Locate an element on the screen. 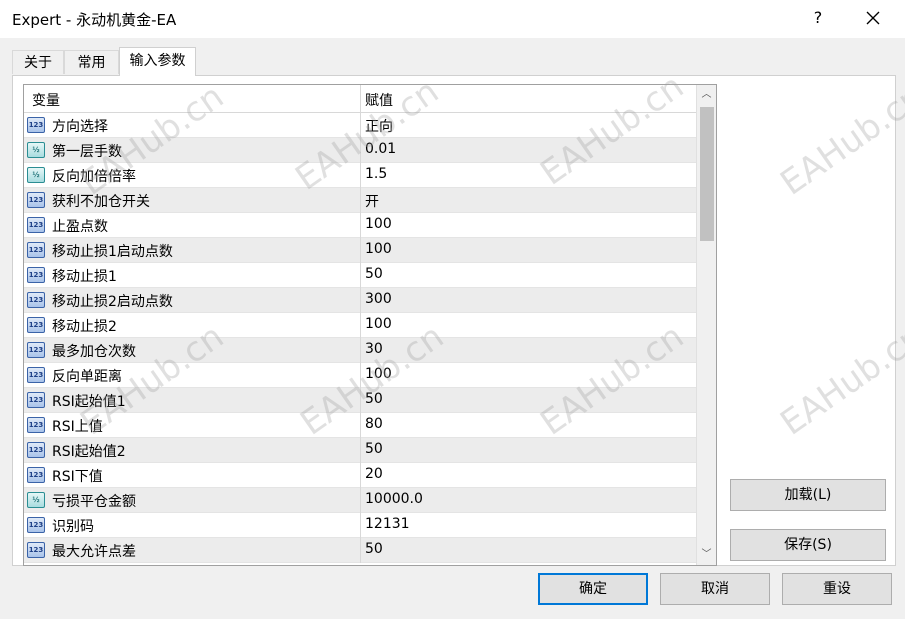 The width and height of the screenshot is (905, 619). header-variable: 变量 is located at coordinates (46, 100).